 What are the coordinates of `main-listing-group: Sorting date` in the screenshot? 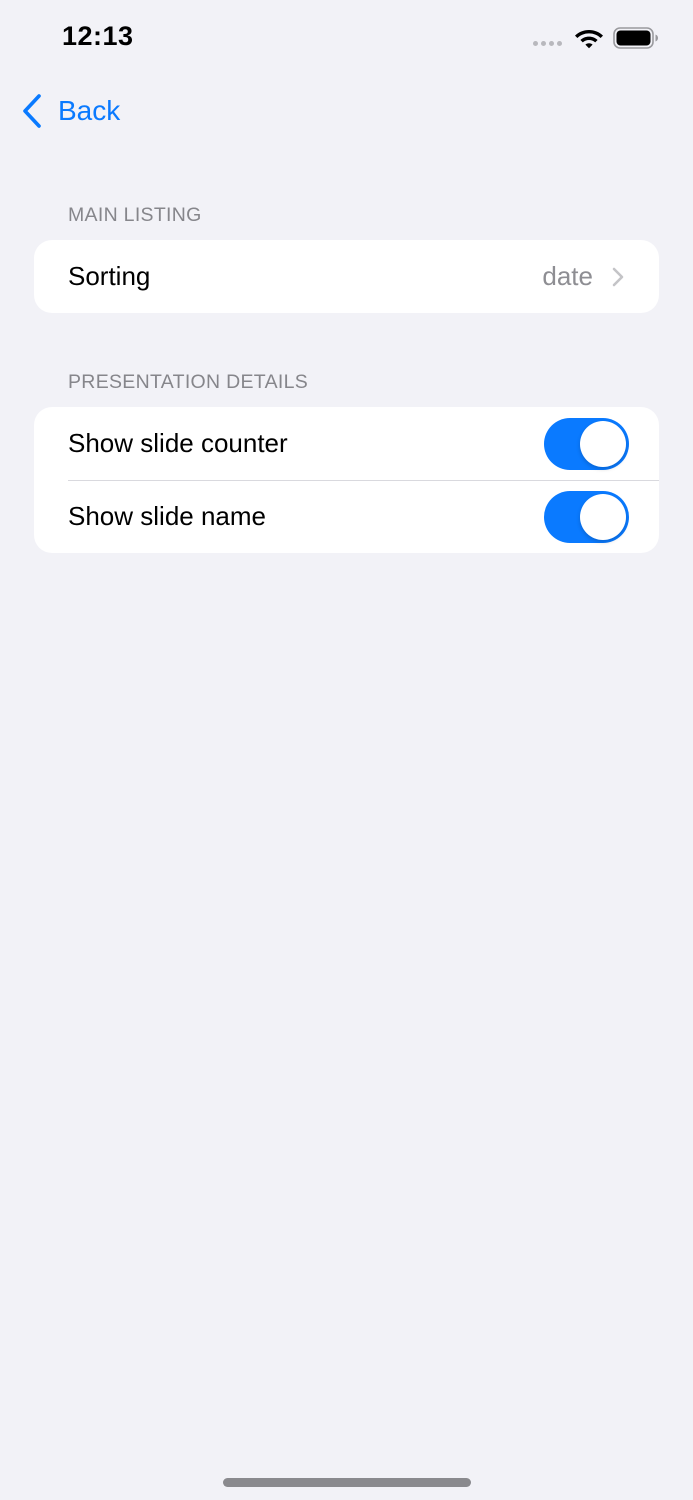 It's located at (346, 276).